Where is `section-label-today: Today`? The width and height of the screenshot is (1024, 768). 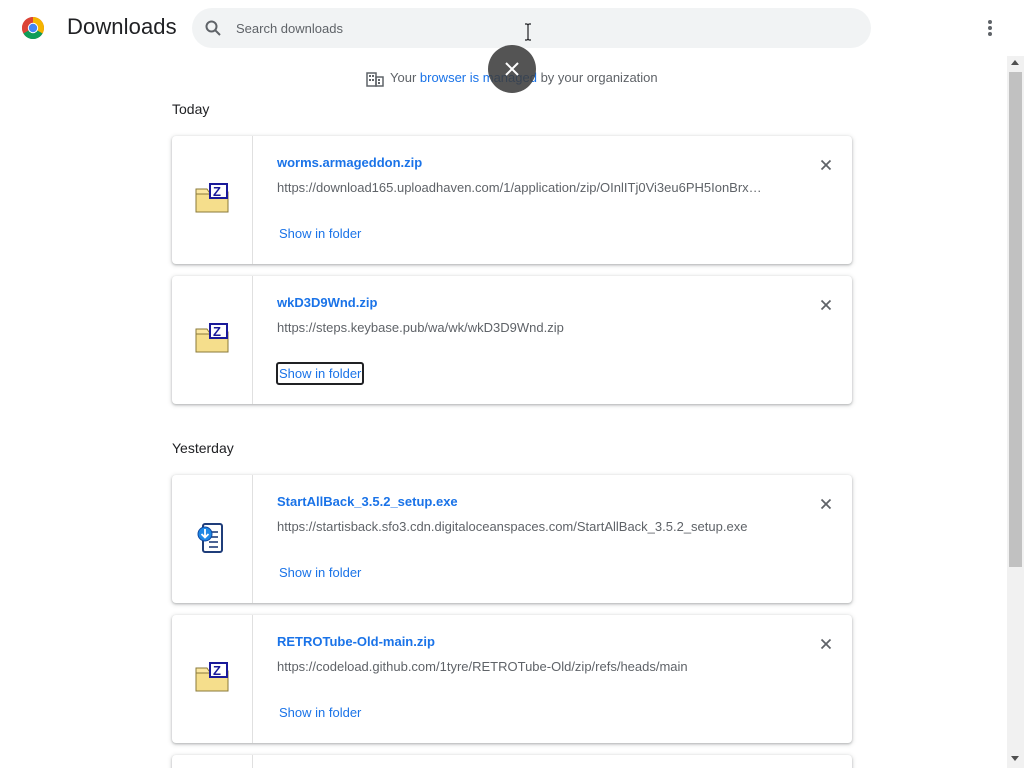 section-label-today: Today is located at coordinates (191, 109).